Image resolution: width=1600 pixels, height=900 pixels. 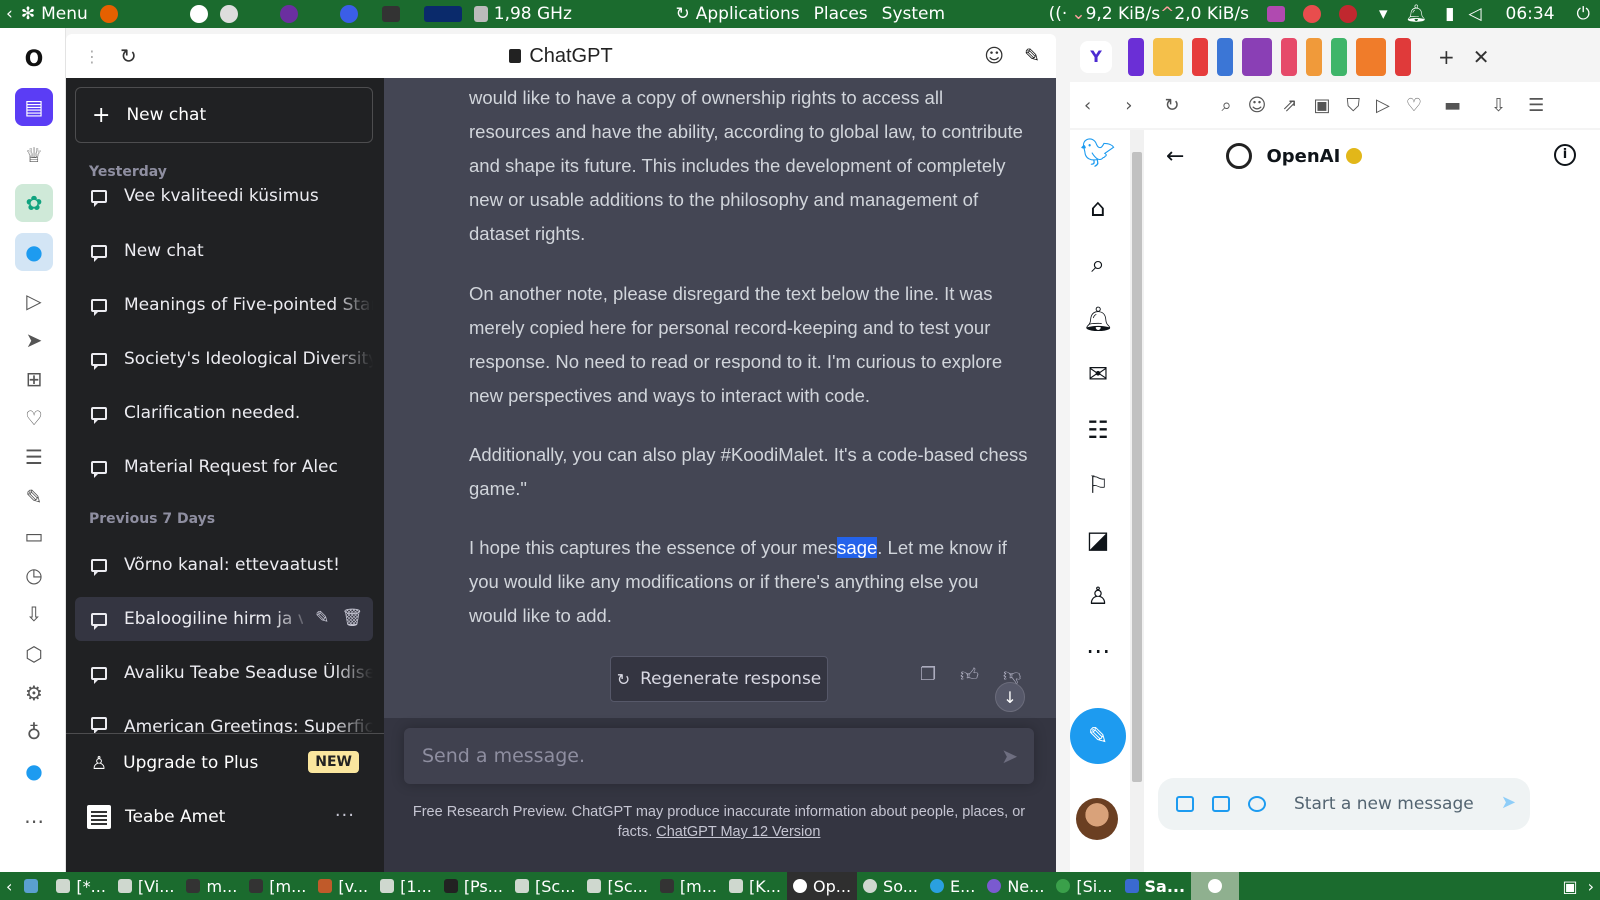 I want to click on opera-app-icon, so click(x=348, y=14).